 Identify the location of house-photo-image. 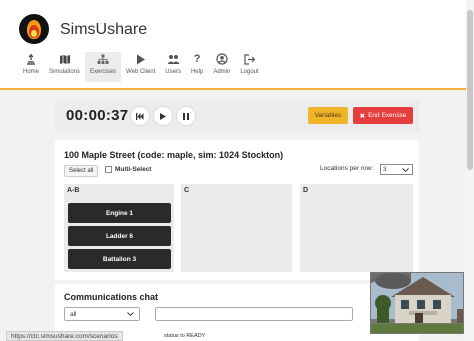
(417, 303).